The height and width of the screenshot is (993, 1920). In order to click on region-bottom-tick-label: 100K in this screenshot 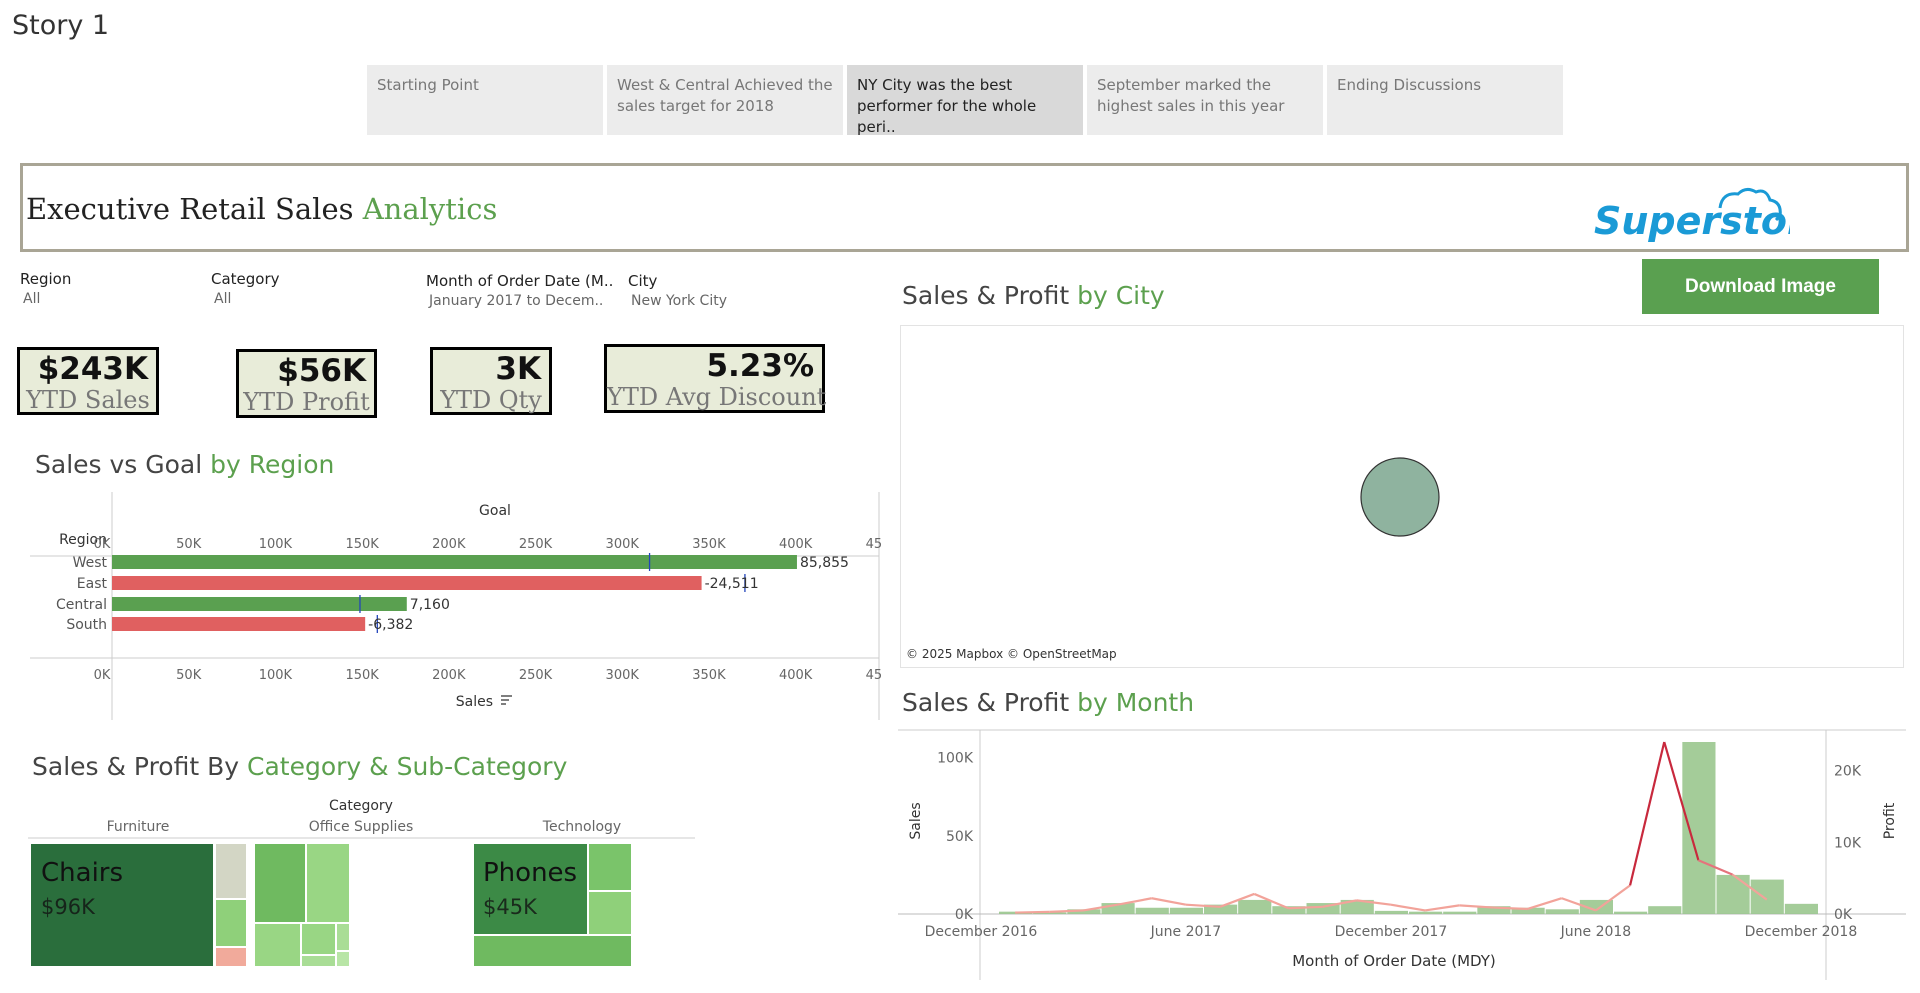, I will do `click(276, 675)`.